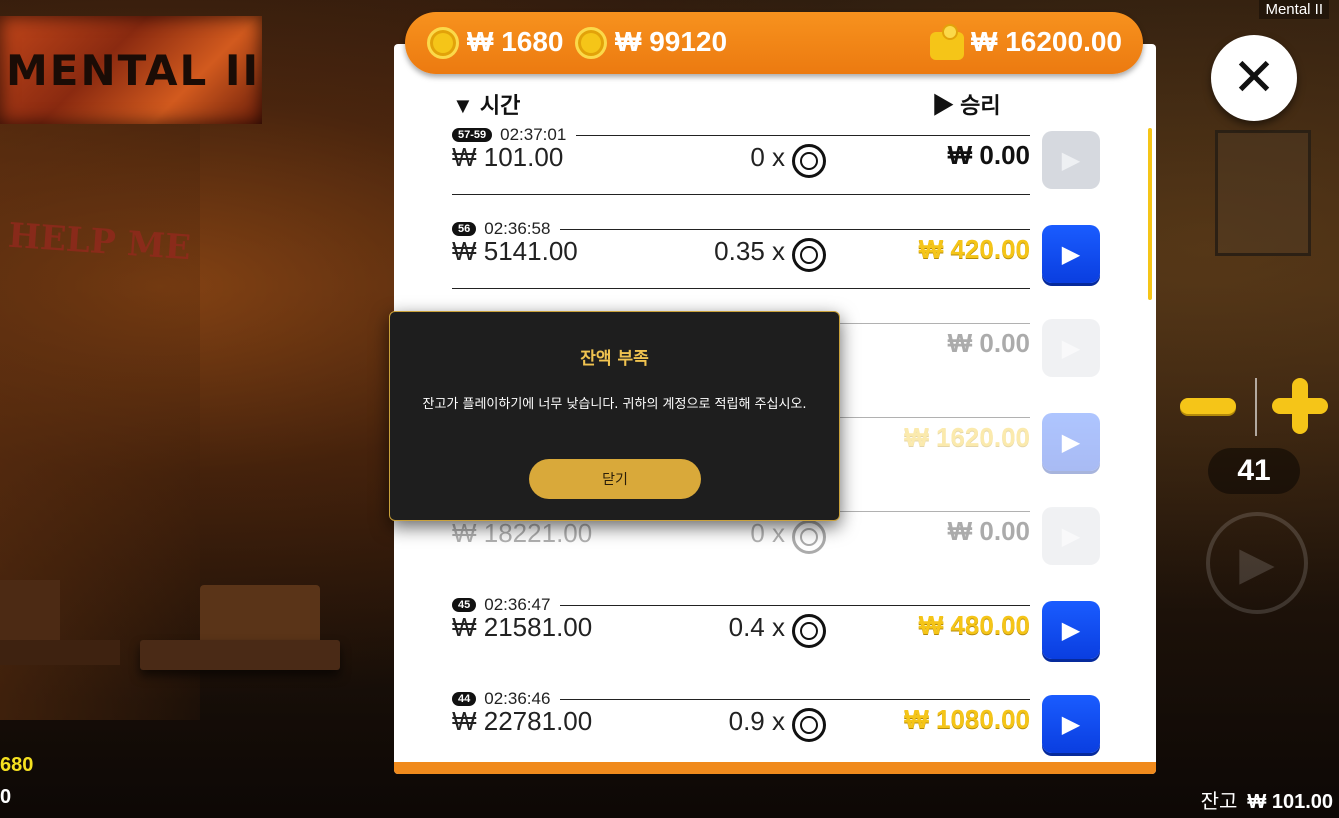 The height and width of the screenshot is (818, 1339). Describe the element at coordinates (974, 249) in the screenshot. I see `round-win: ₩ 420.00` at that location.